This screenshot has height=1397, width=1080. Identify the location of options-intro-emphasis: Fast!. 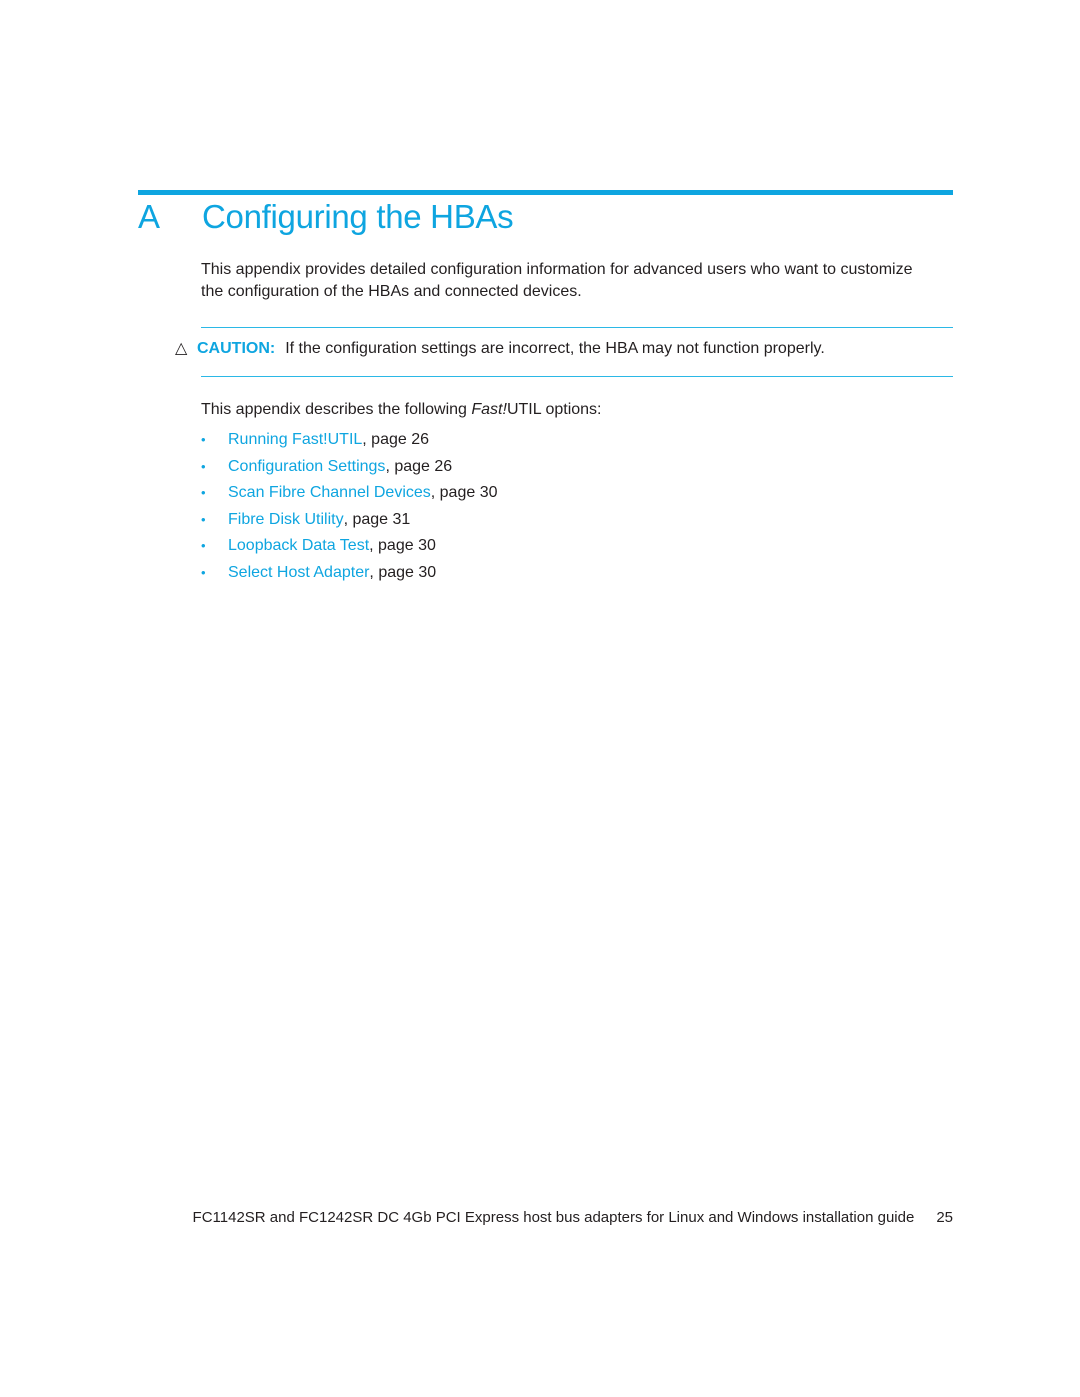
(489, 409).